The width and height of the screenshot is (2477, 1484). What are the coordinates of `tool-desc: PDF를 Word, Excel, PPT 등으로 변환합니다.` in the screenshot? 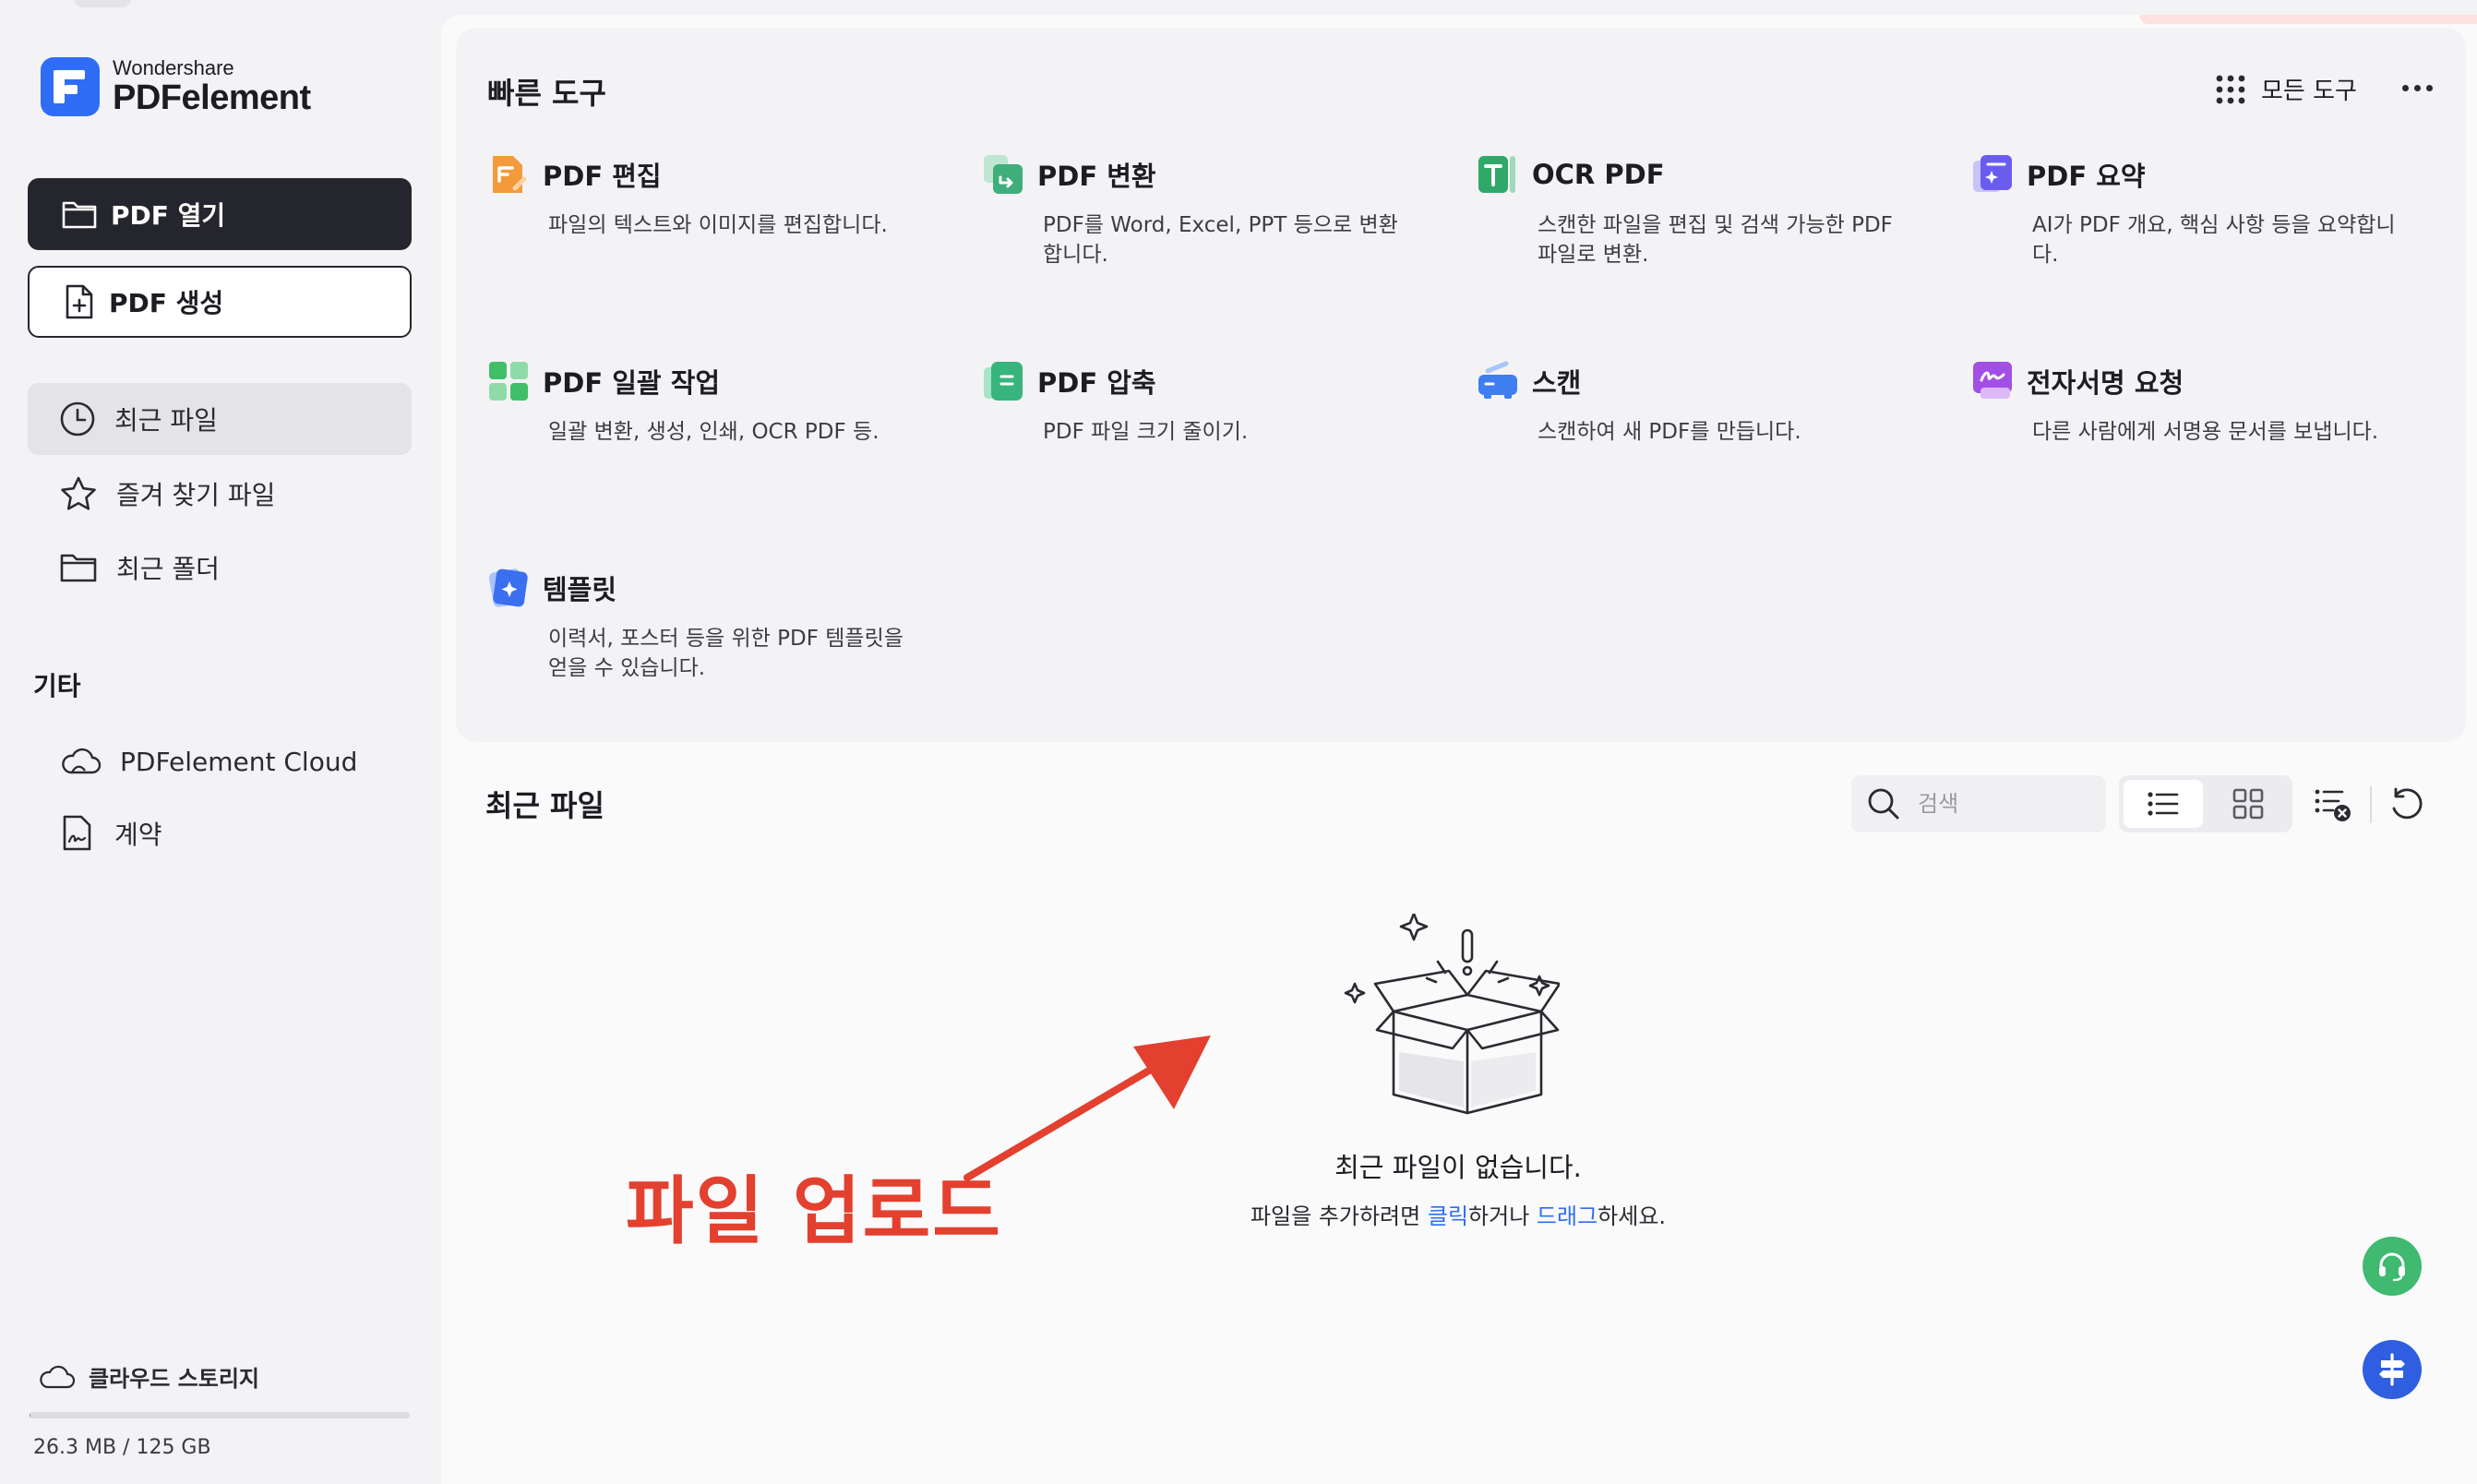 It's located at (1220, 240).